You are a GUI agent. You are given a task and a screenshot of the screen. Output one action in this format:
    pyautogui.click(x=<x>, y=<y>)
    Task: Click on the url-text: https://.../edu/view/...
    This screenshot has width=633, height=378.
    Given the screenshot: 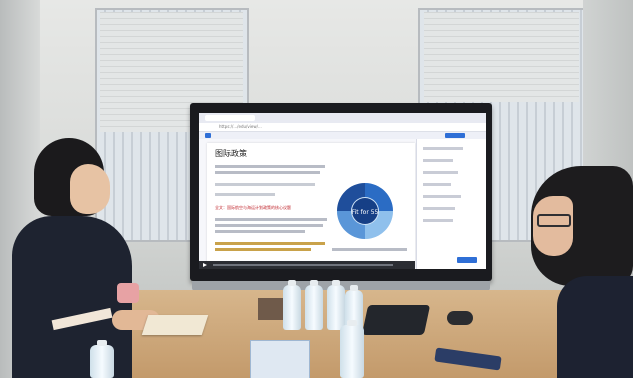 What is the action you would take?
    pyautogui.click(x=240, y=126)
    